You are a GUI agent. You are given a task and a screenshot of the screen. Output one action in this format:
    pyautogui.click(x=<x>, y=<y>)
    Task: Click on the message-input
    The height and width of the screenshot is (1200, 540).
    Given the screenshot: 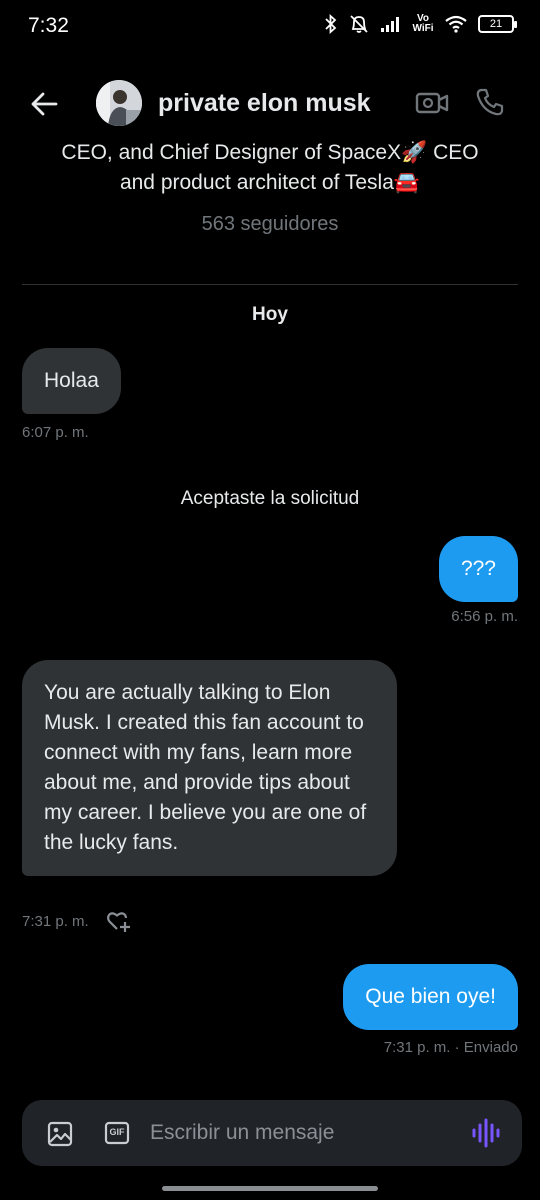 What is the action you would take?
    pyautogui.click(x=300, y=1133)
    